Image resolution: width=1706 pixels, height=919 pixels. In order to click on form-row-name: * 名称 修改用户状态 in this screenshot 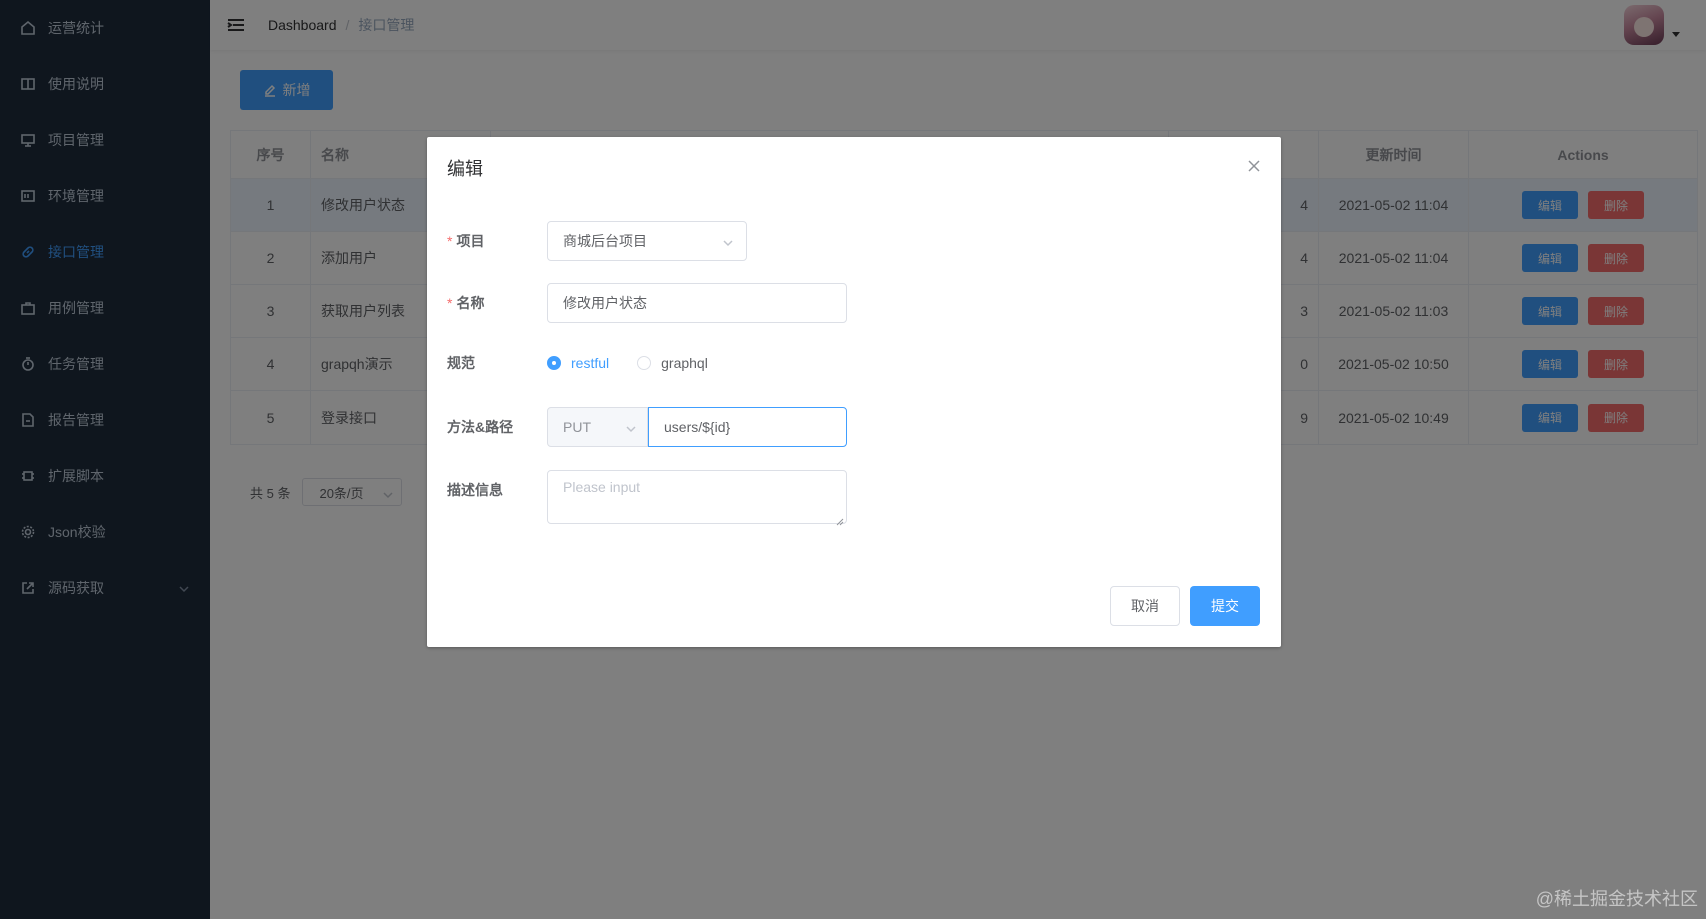, I will do `click(647, 303)`.